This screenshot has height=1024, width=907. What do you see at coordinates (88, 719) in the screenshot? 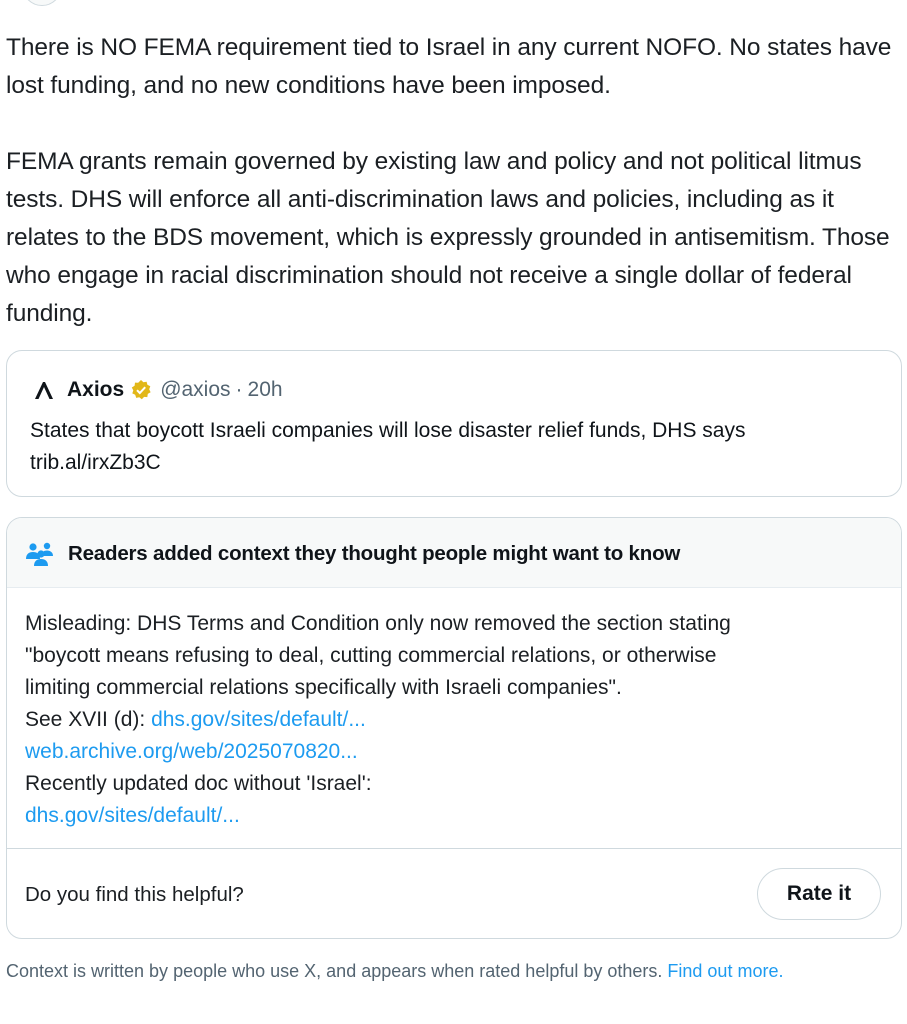
I see `note-see-prefix: See XVII (d):` at bounding box center [88, 719].